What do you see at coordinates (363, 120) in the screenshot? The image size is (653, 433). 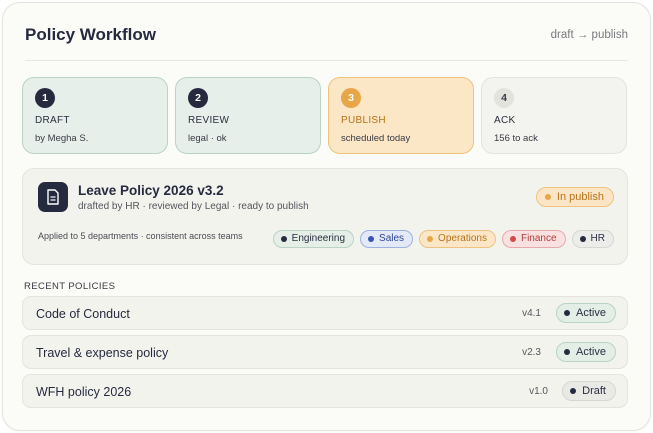 I see `step-label: PUBLISH` at bounding box center [363, 120].